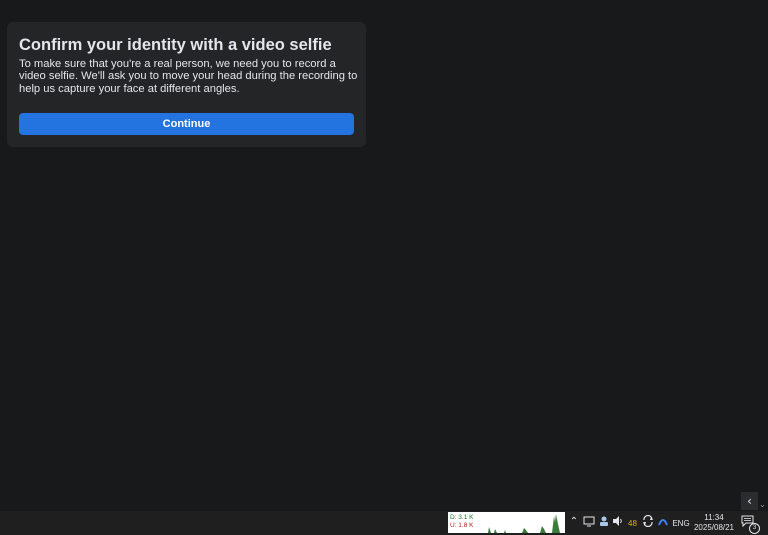 Image resolution: width=768 pixels, height=535 pixels. I want to click on display-icon, so click(589, 523).